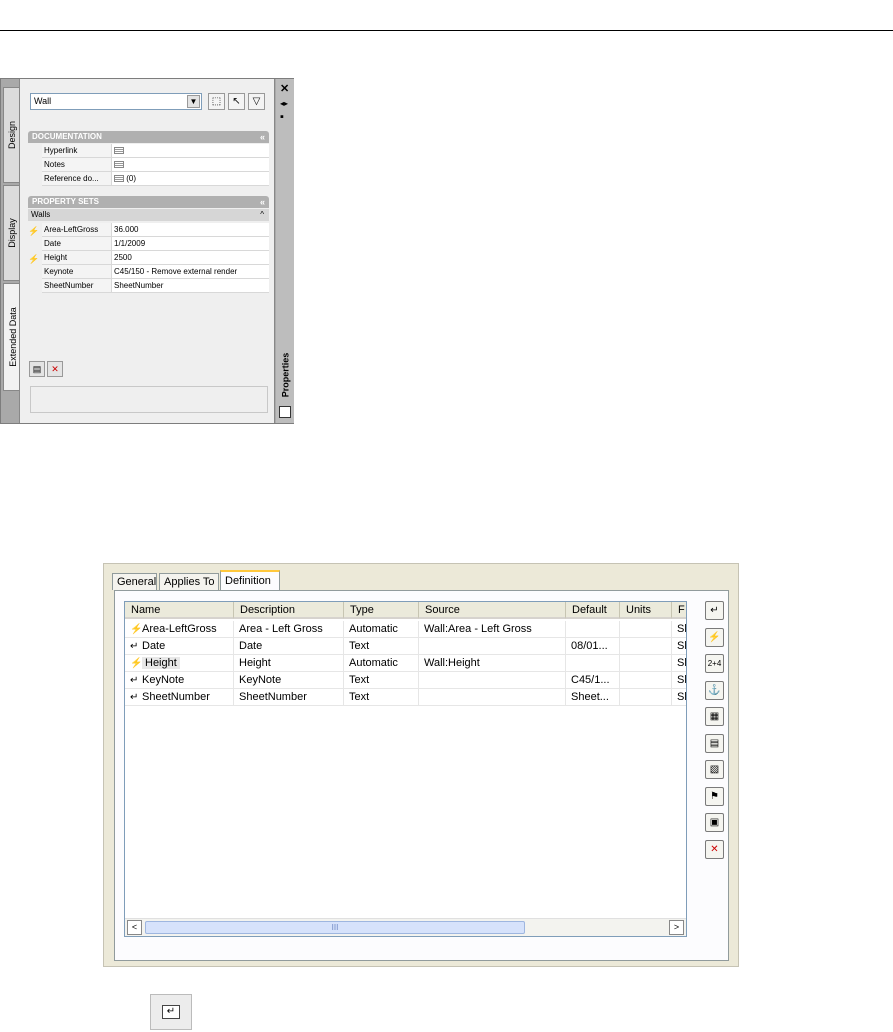  Describe the element at coordinates (171, 1012) in the screenshot. I see `add-manual-property-example-button: ↵` at that location.